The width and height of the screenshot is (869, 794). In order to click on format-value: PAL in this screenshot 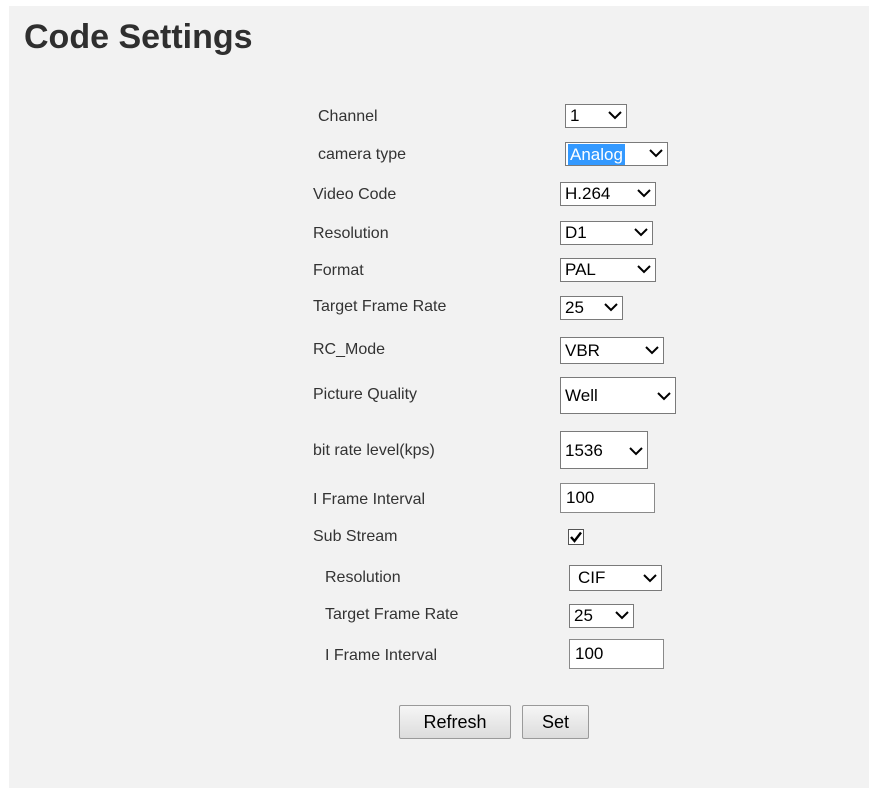, I will do `click(580, 269)`.